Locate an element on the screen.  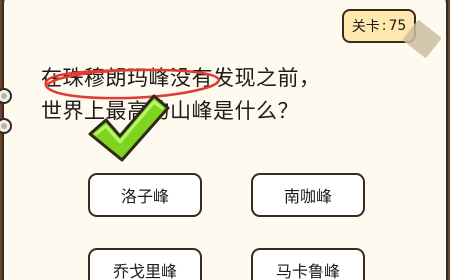
question-line-1: 在珠穆朗玛峰没有发现之前， is located at coordinates (181, 78).